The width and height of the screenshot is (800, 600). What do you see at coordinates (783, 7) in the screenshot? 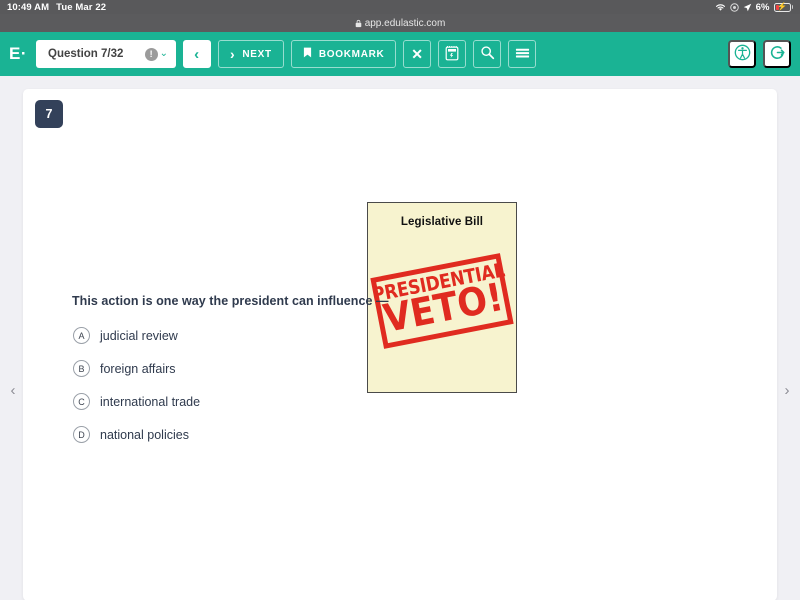
I see `battery-charging-icon: ⚡` at bounding box center [783, 7].